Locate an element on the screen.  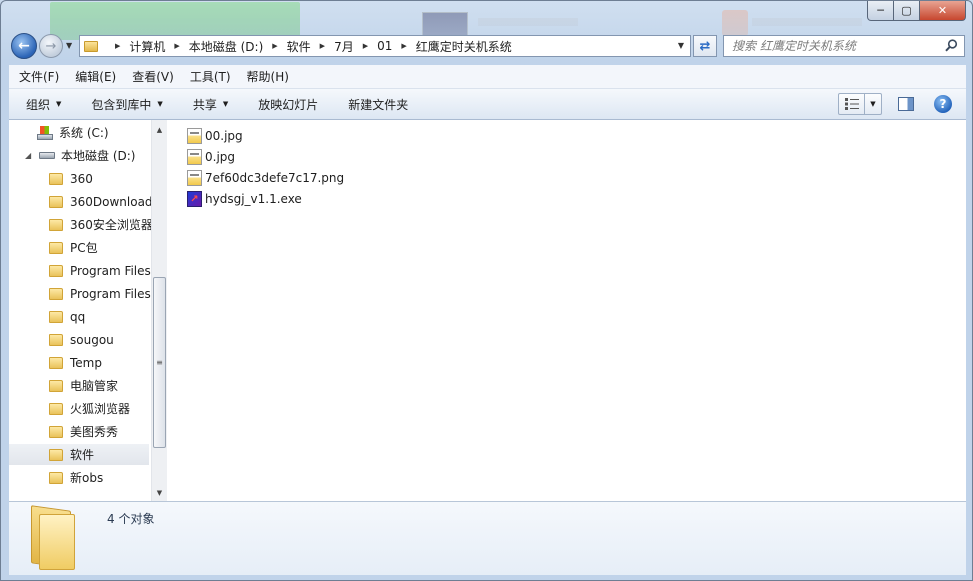
tree-item-label: 电脑管家 is located at coordinates (94, 386).